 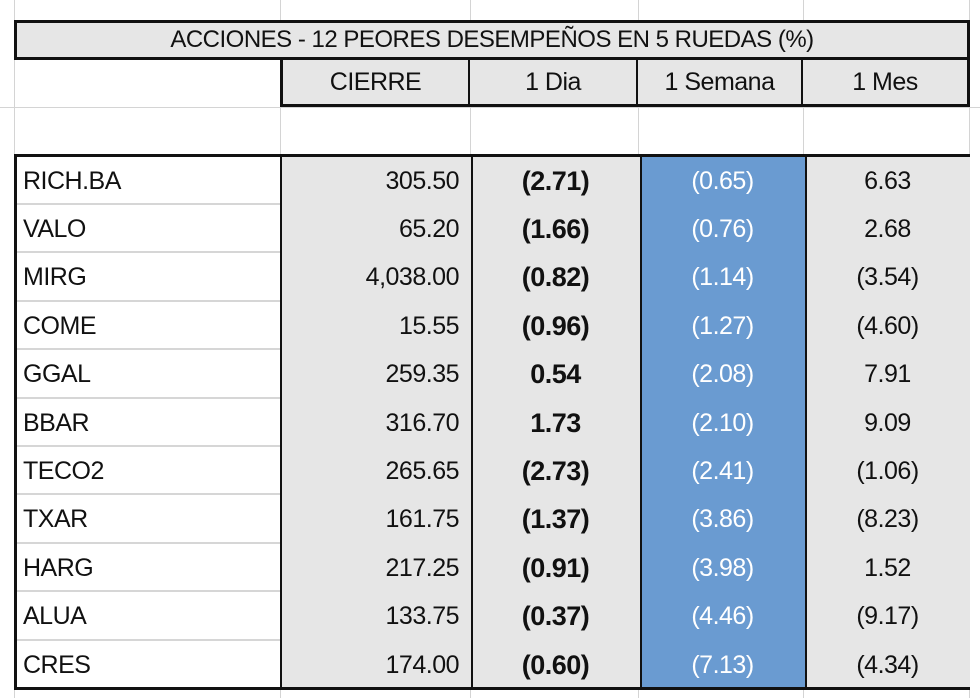 I want to click on mes-cell: (4.34), so click(x=887, y=664).